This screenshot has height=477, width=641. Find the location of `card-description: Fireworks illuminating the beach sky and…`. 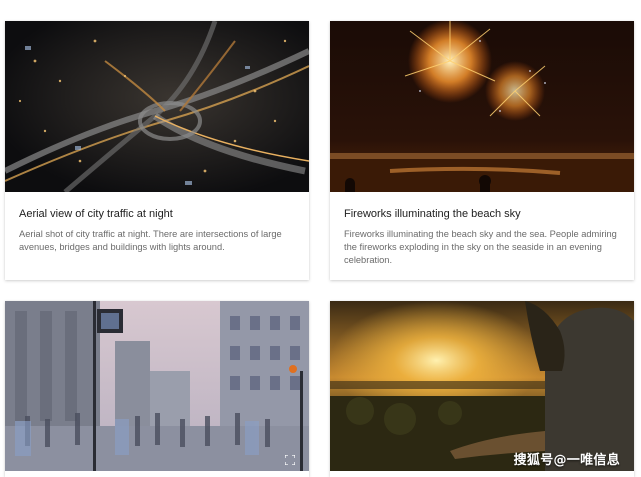

card-description: Fireworks illuminating the beach sky and… is located at coordinates (480, 247).